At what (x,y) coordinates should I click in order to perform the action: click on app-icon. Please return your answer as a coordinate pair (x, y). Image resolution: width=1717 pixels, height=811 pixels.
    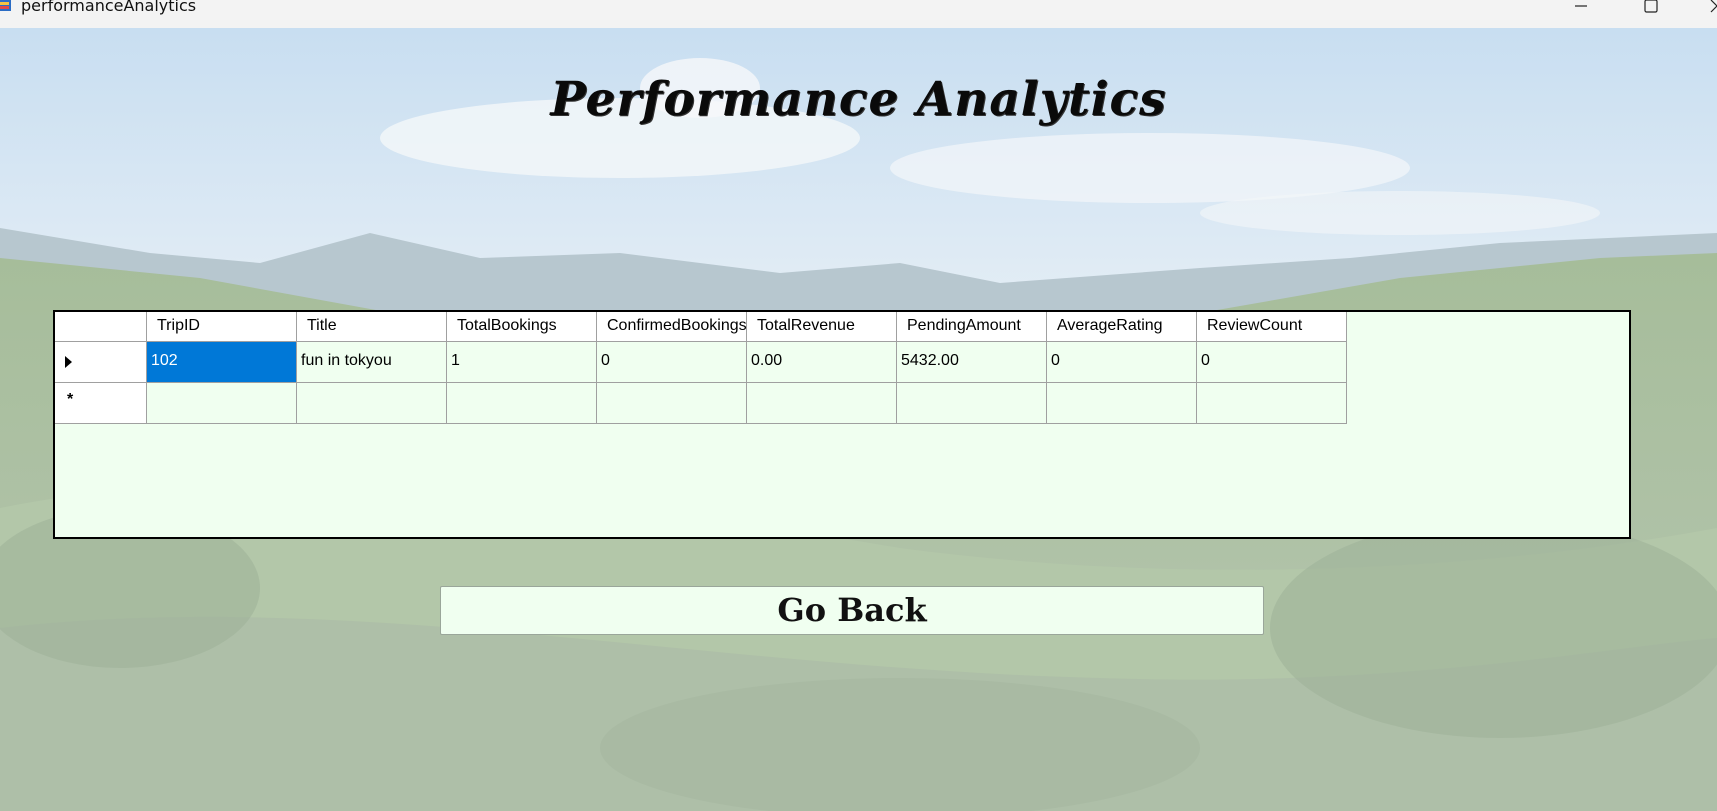
    Looking at the image, I should click on (5, 5).